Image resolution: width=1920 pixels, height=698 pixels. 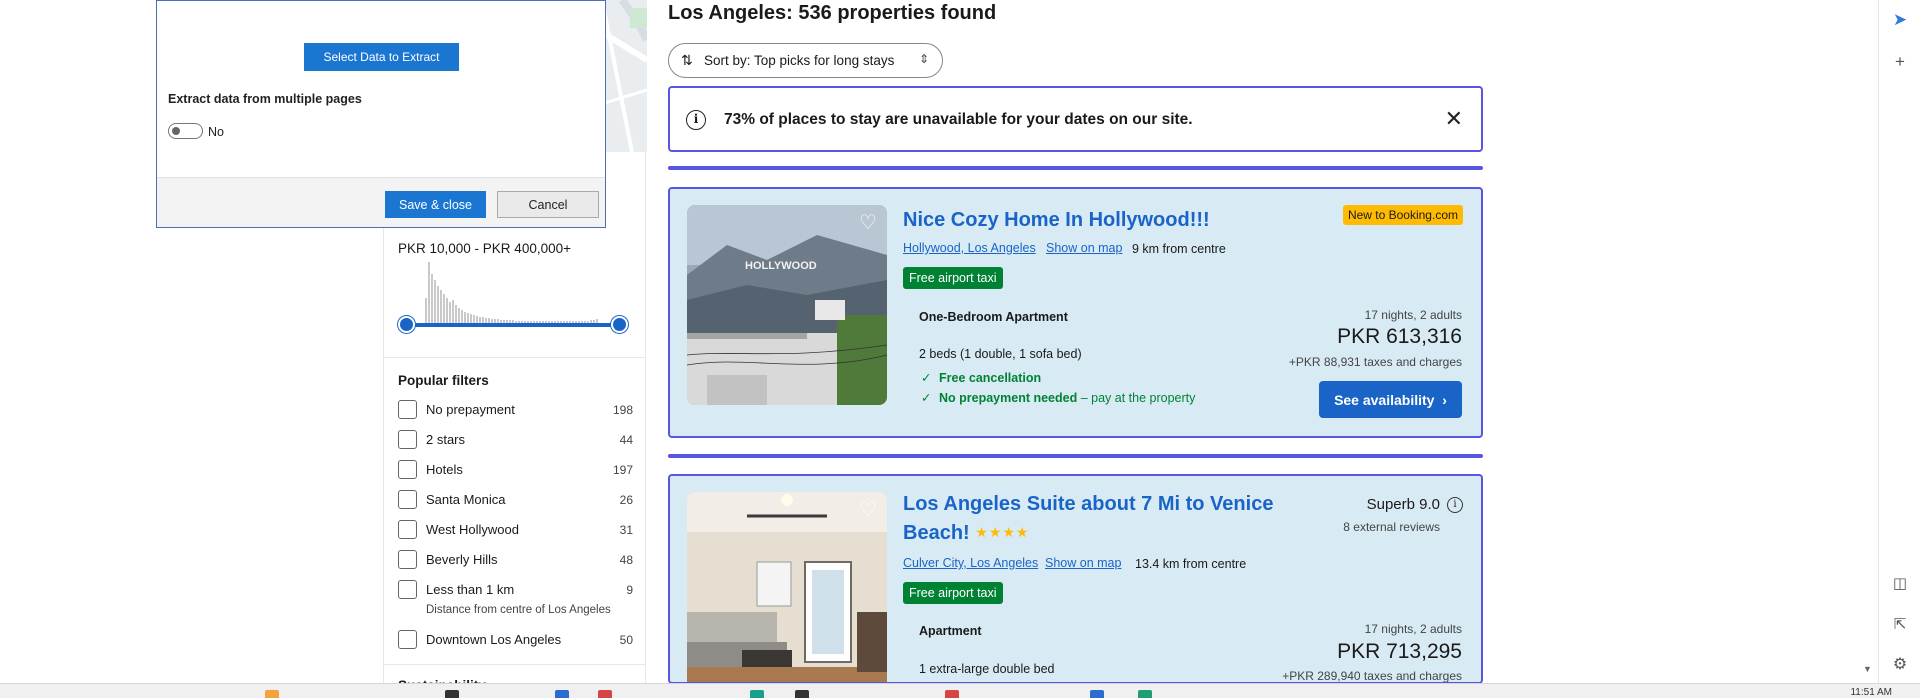 I want to click on send-icon: ➤, so click(x=1899, y=20).